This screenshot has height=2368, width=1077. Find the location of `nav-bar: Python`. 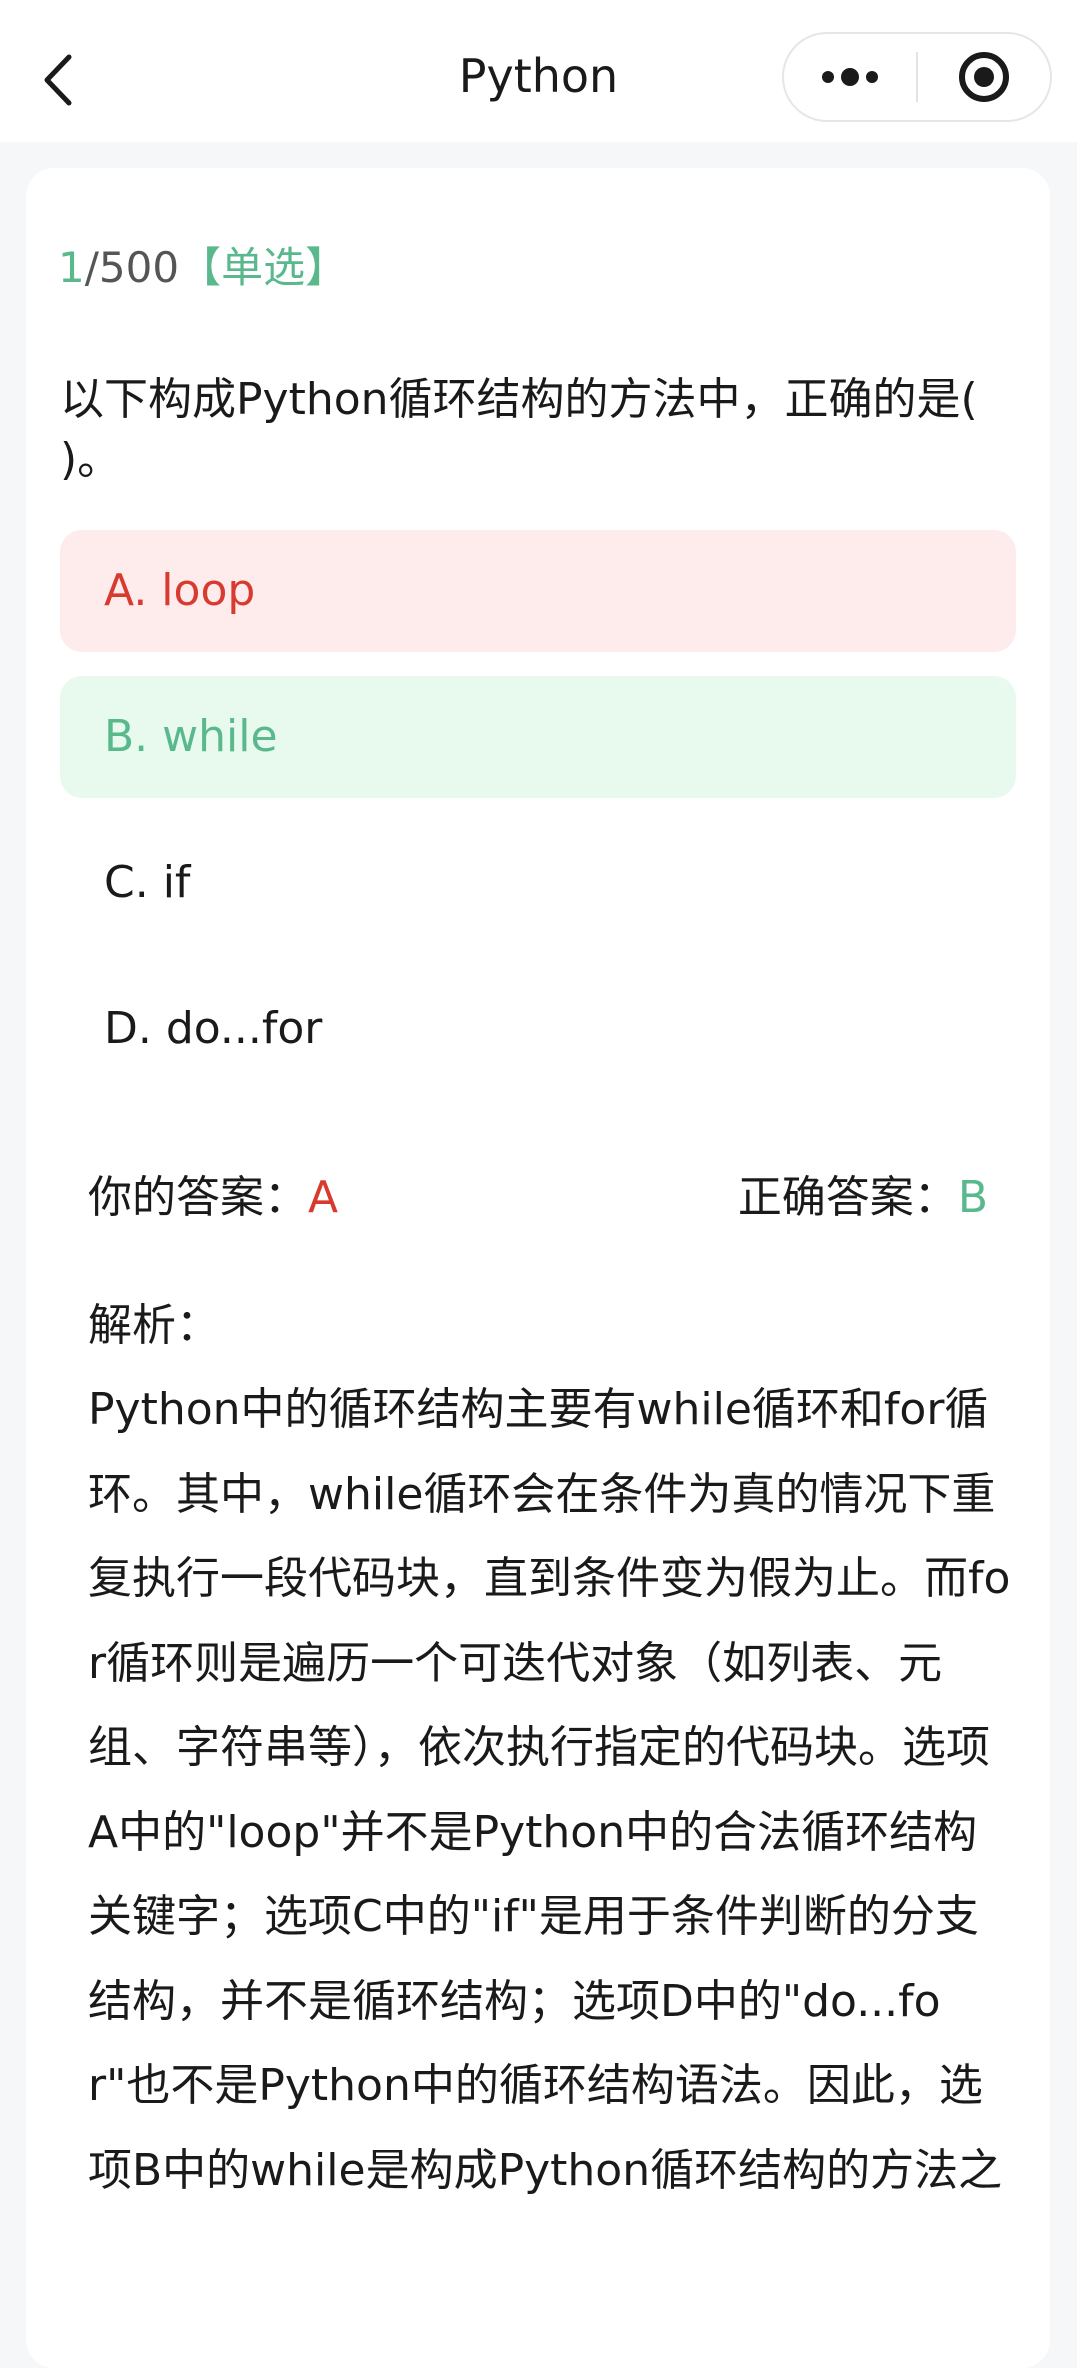

nav-bar: Python is located at coordinates (538, 71).